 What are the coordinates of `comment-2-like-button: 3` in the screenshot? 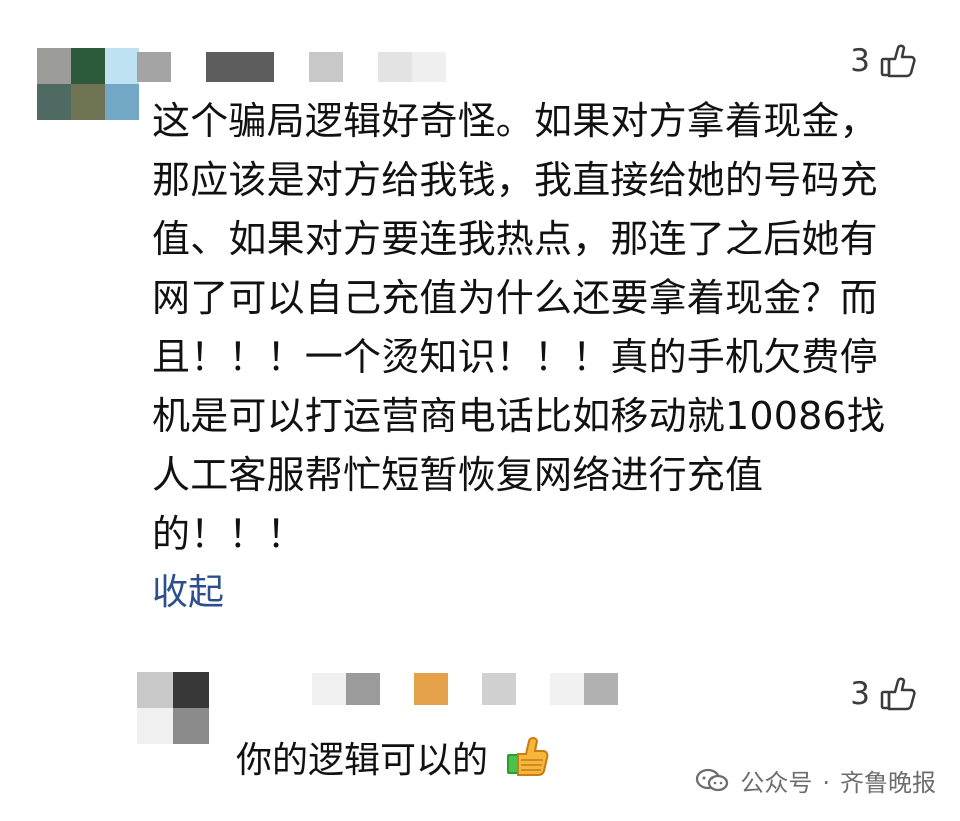 It's located at (883, 694).